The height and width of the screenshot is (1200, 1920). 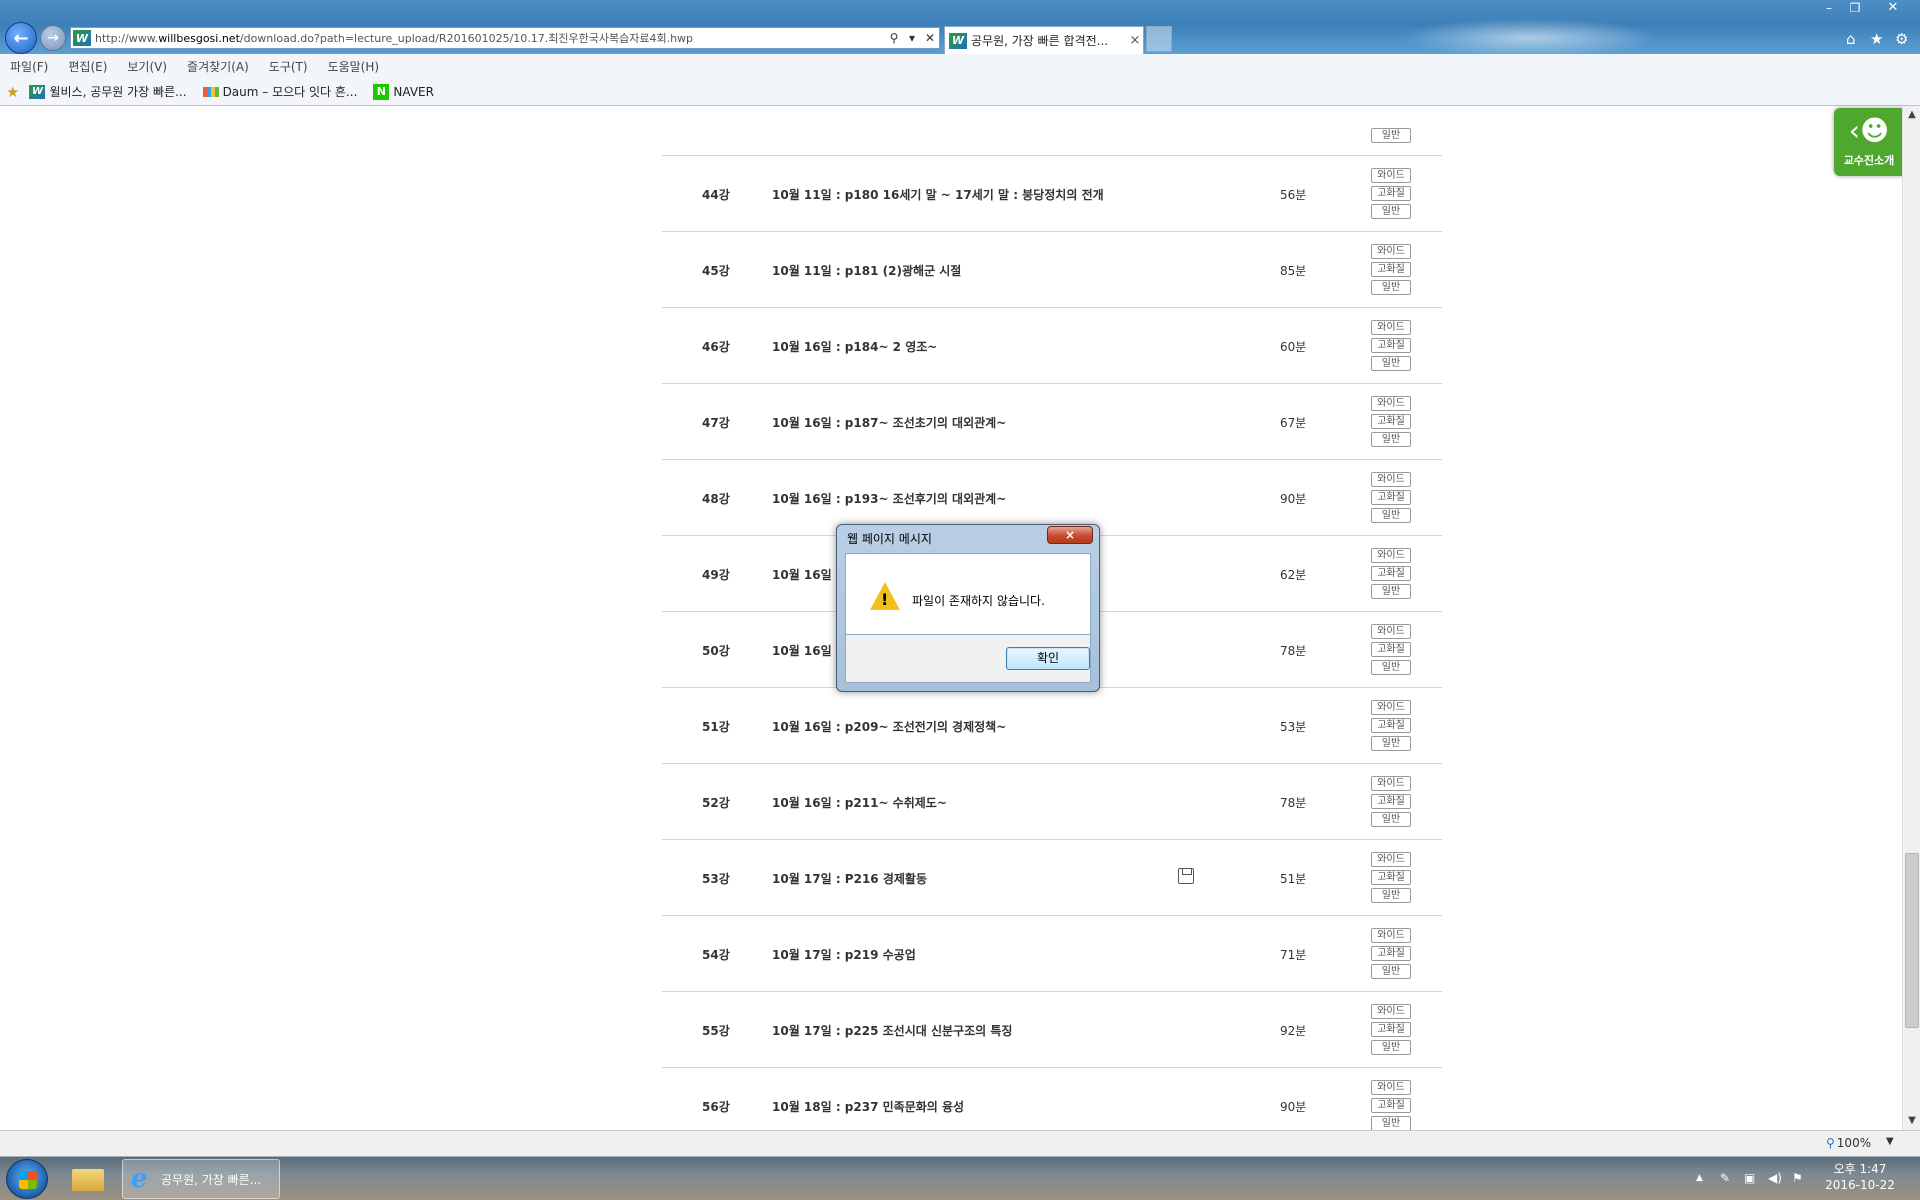 What do you see at coordinates (27, 1179) in the screenshot?
I see `start-button` at bounding box center [27, 1179].